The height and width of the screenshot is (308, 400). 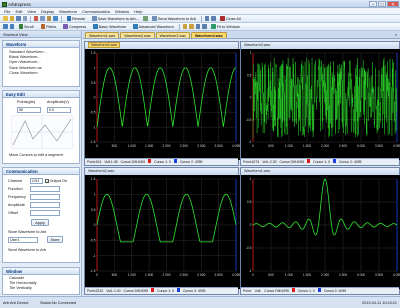 What do you see at coordinates (56, 181) in the screenshot?
I see `output-on-toggle: Output On` at bounding box center [56, 181].